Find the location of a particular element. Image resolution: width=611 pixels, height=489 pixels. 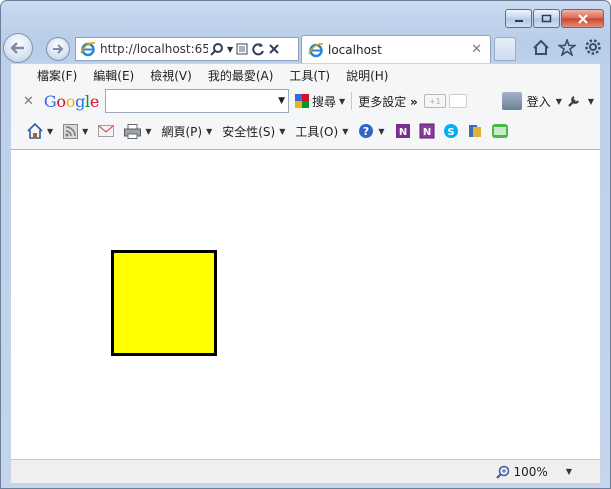

window-caption-buttons is located at coordinates (554, 18).